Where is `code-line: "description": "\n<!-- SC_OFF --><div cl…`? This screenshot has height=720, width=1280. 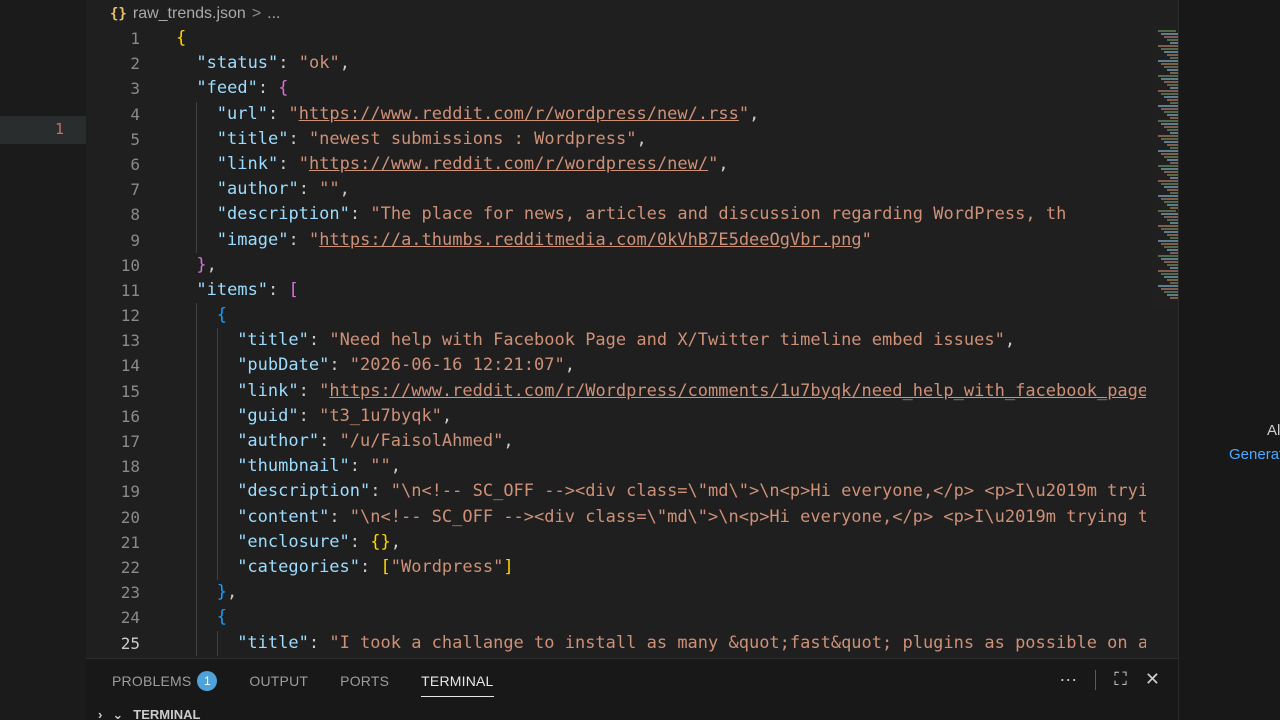 code-line: "description": "\n<!-- SC_OFF --><div cl… is located at coordinates (661, 492).